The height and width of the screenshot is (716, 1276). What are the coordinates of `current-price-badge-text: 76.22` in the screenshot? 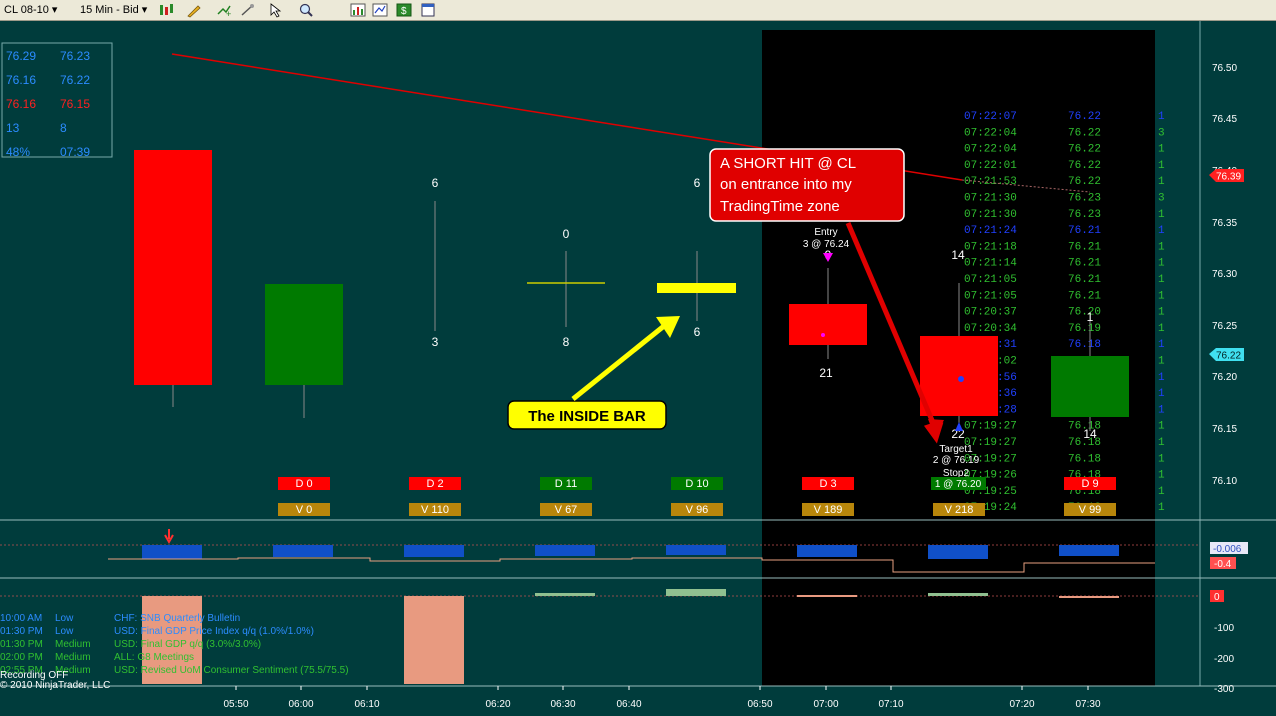 It's located at (1228, 356).